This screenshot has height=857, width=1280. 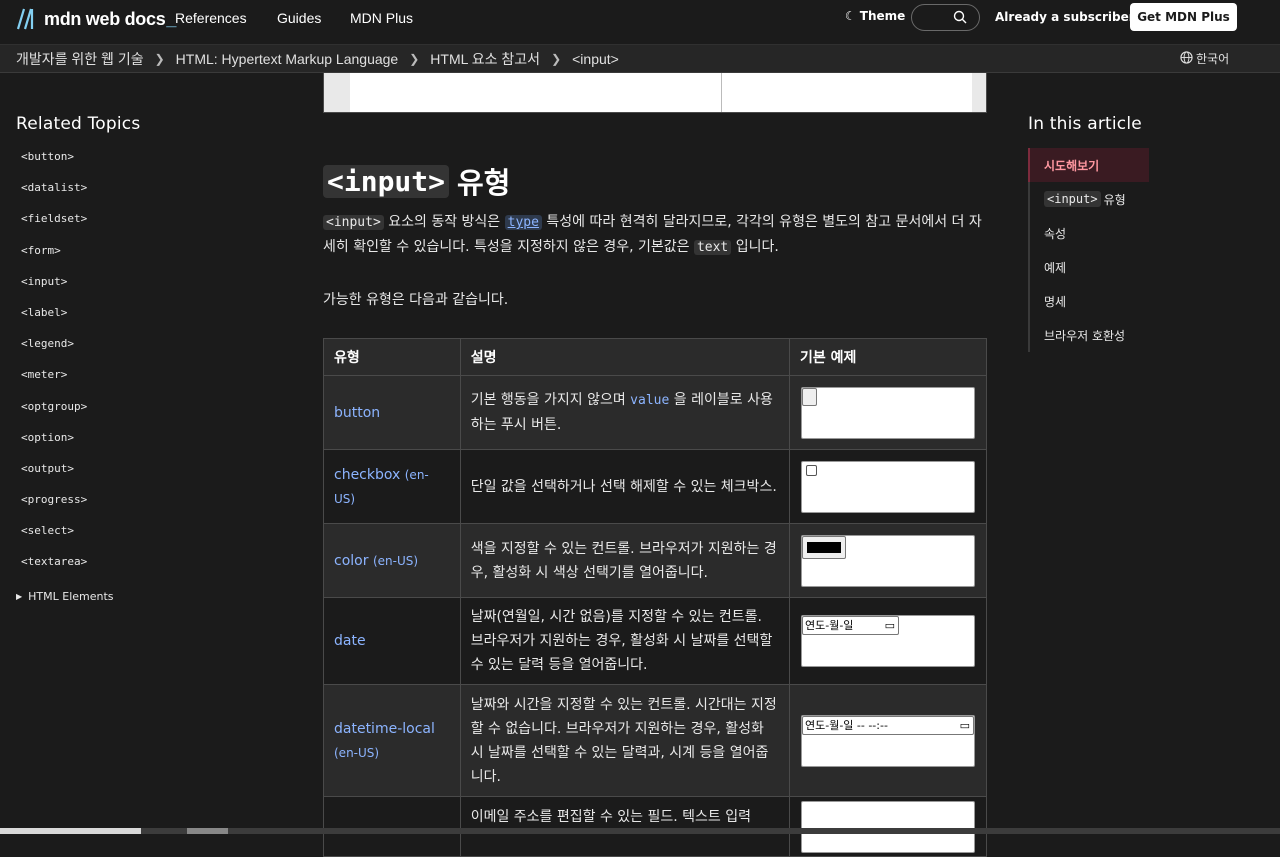 I want to click on datetime-placeholder: 연도-월-일 -- --:--, so click(x=846, y=725).